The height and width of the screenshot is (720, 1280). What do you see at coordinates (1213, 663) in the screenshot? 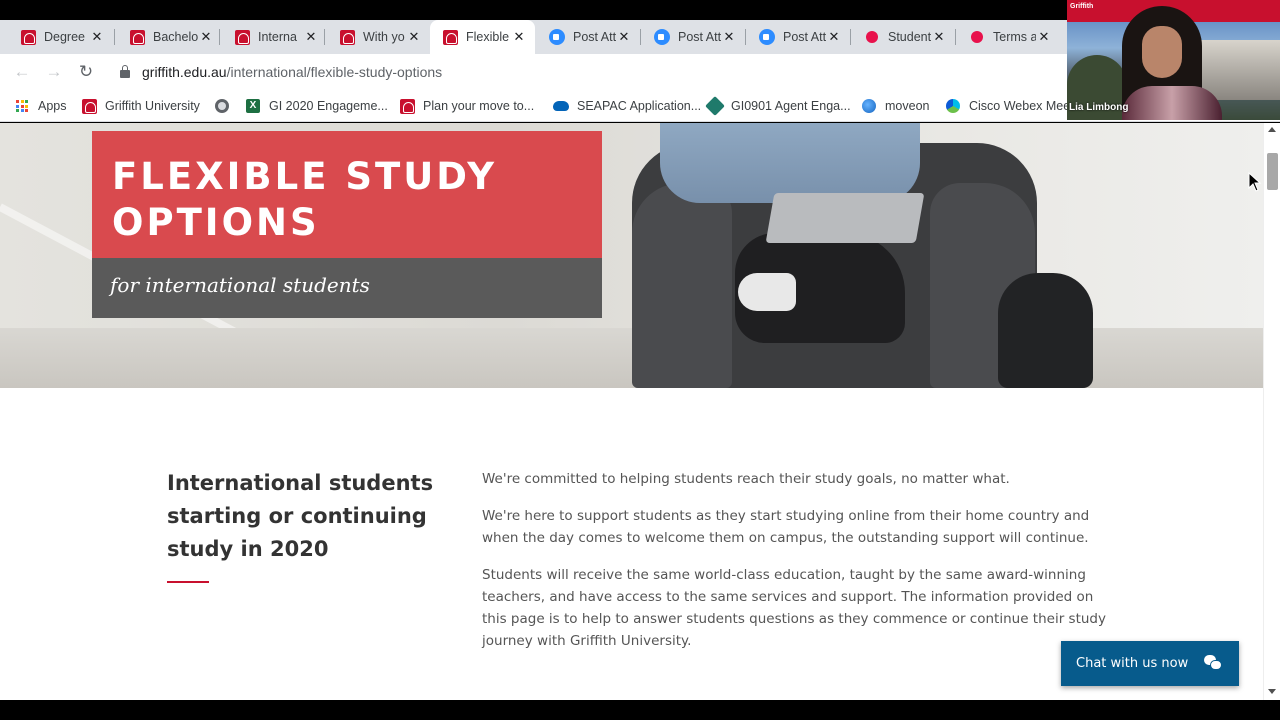
I see `chat-bubbles-icon` at bounding box center [1213, 663].